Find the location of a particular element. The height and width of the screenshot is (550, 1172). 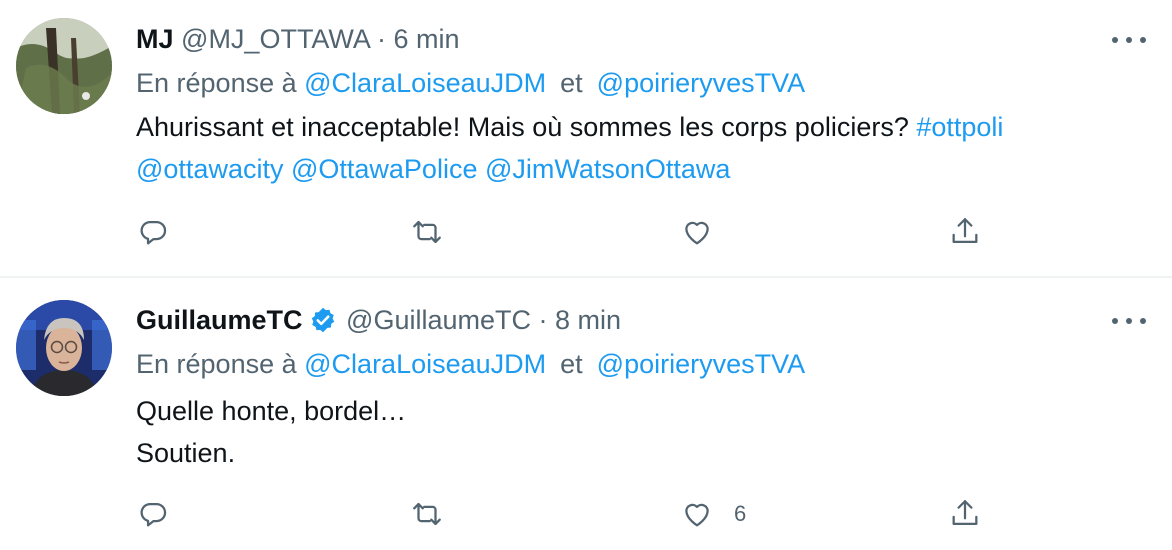

like-button is located at coordinates (707, 232).